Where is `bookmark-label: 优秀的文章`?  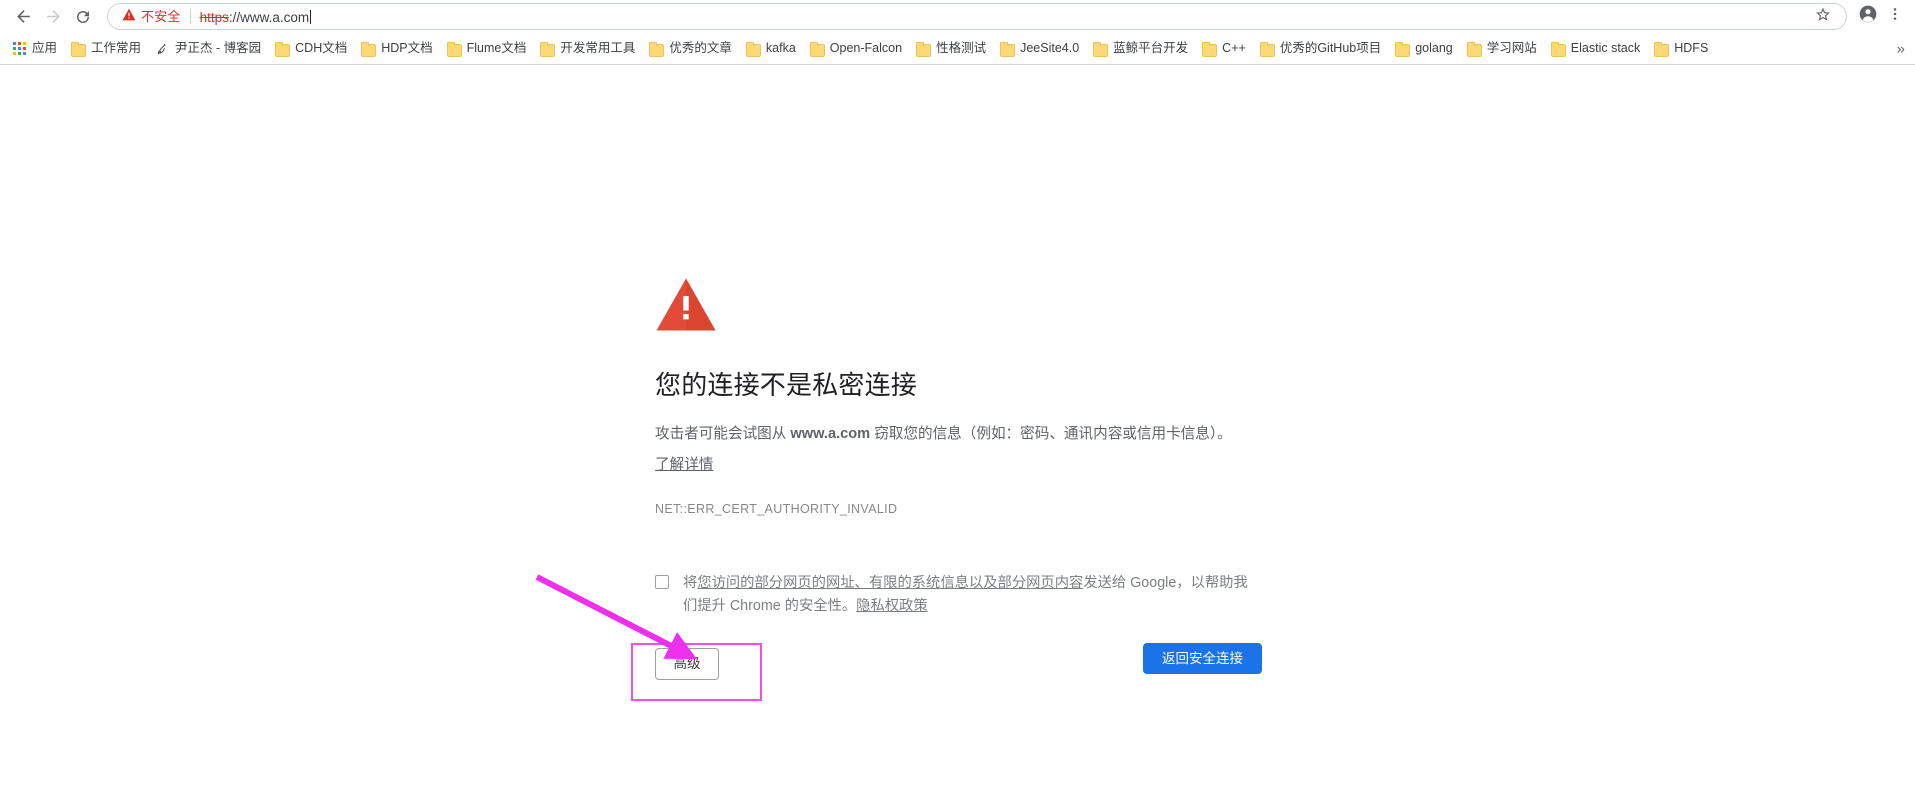 bookmark-label: 优秀的文章 is located at coordinates (700, 48).